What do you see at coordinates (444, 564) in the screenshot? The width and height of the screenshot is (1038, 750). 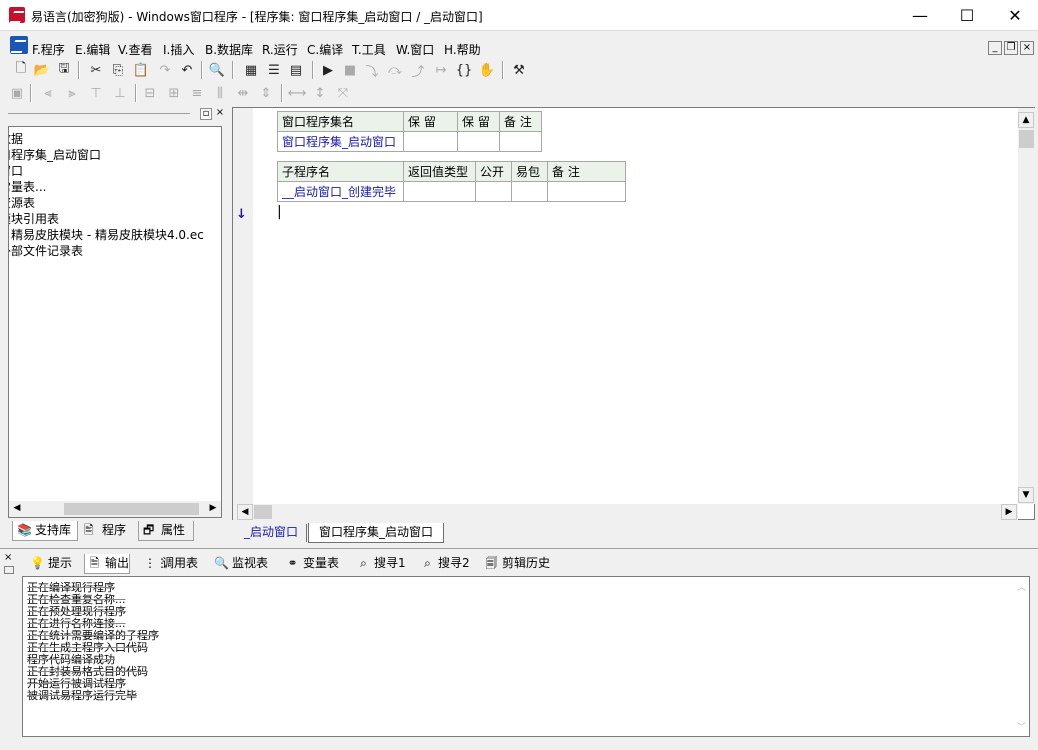 I see `tab-search2: ⌕ 搜寻2` at bounding box center [444, 564].